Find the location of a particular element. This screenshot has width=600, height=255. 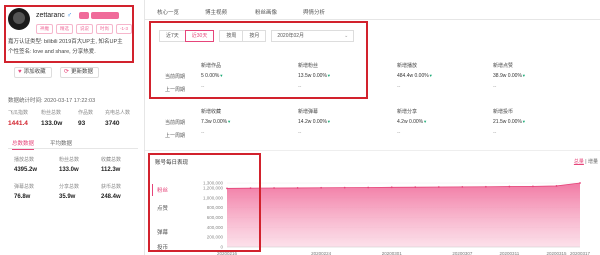

x-tick-label: 20200301 is located at coordinates (392, 253).